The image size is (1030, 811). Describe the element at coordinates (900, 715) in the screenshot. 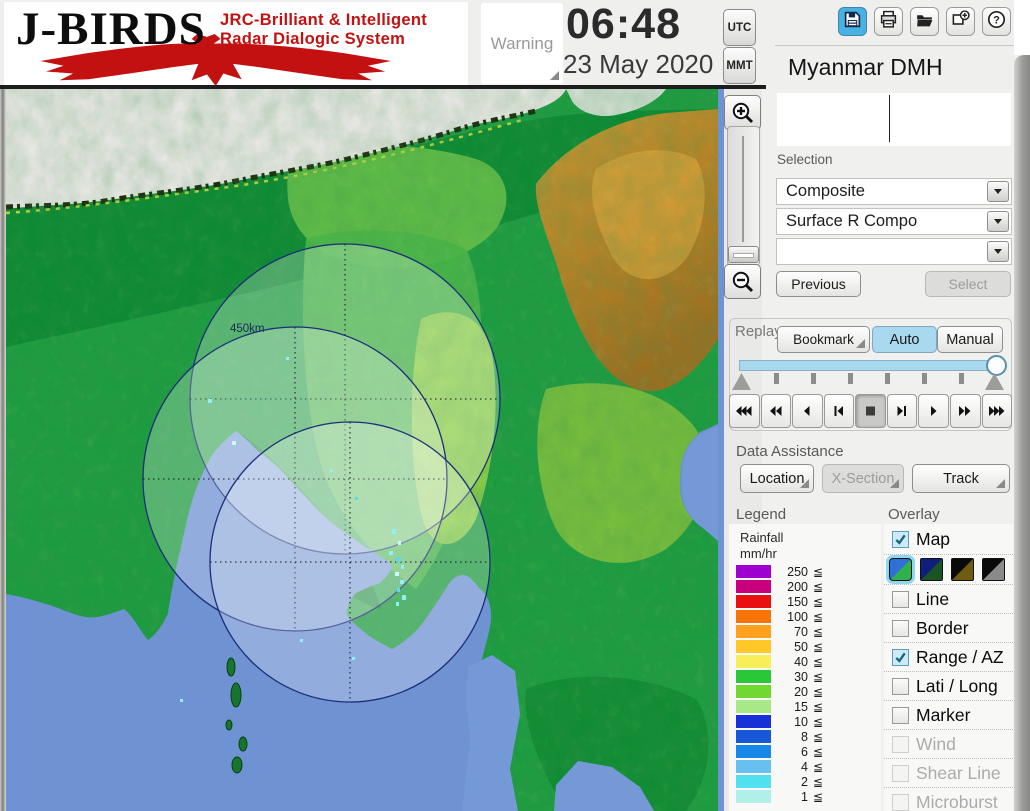

I see `checkbox-marker` at that location.